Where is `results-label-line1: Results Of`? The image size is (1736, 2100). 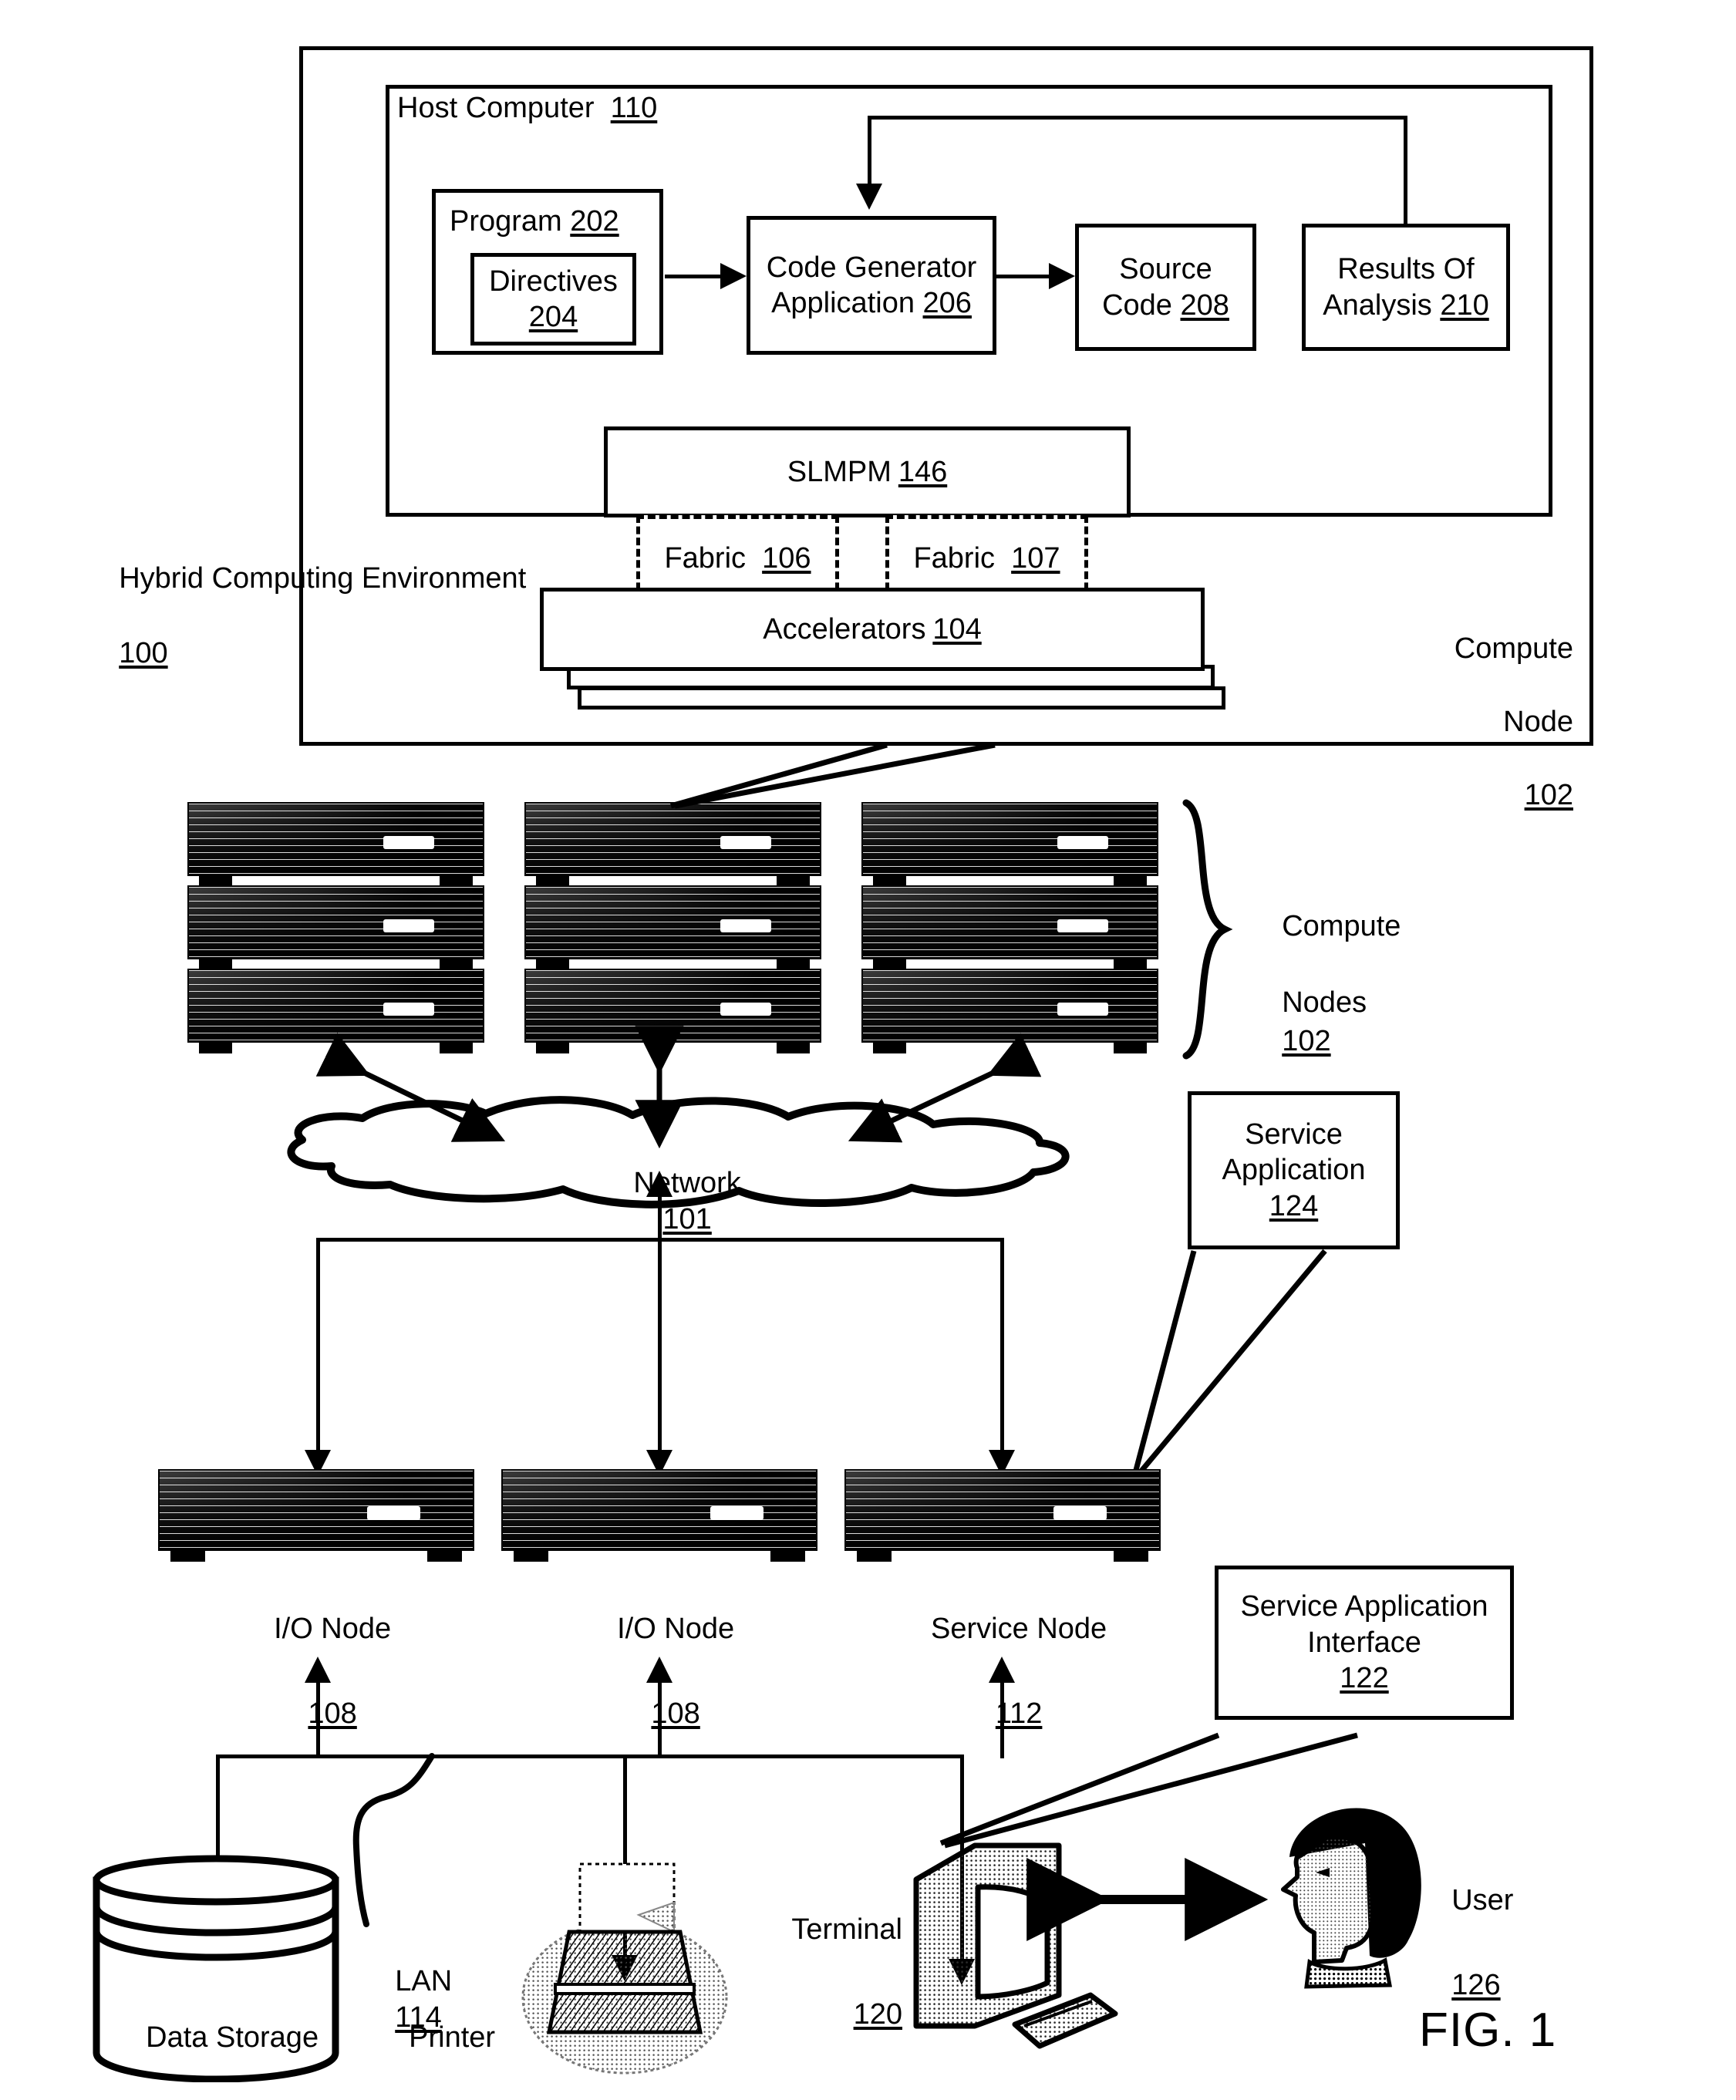
results-label-line1: Results Of is located at coordinates (1406, 269).